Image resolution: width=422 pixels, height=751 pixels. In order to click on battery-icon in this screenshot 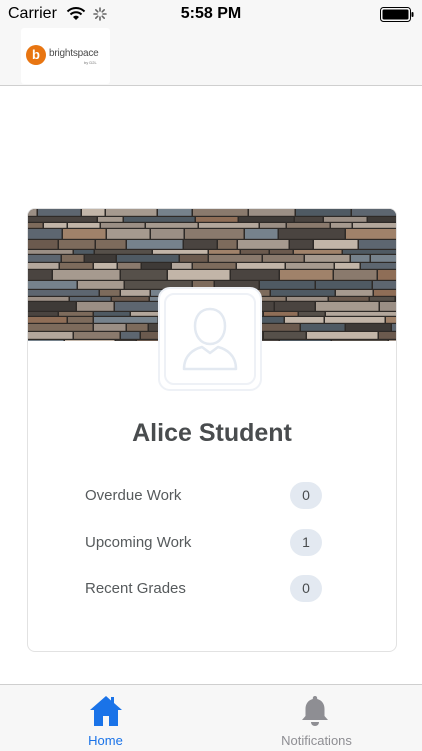, I will do `click(397, 14)`.